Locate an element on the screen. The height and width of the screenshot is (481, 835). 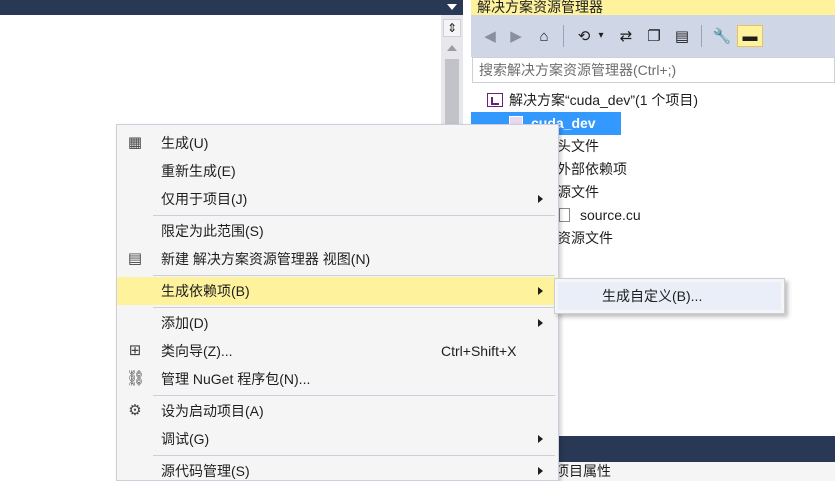
tree-item-resource-files: 资源文件 is located at coordinates (585, 238).